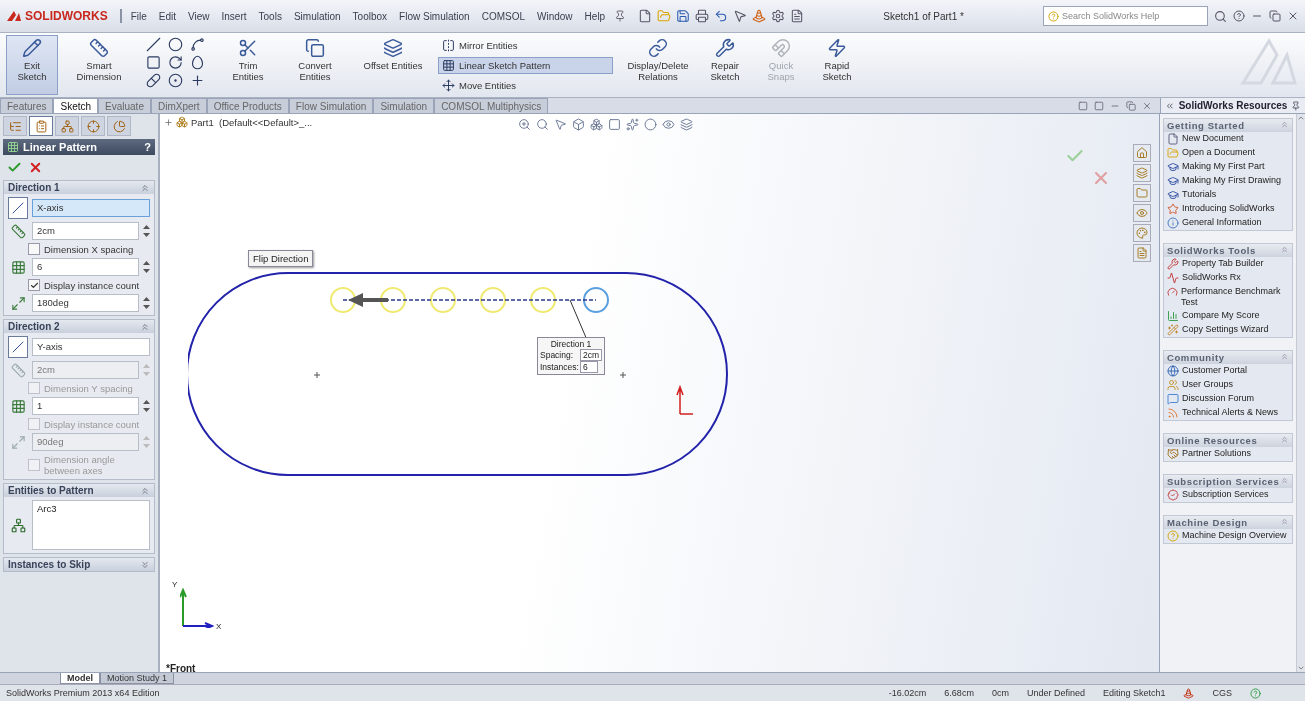  Describe the element at coordinates (85, 406) in the screenshot. I see `spin-field: 1` at that location.